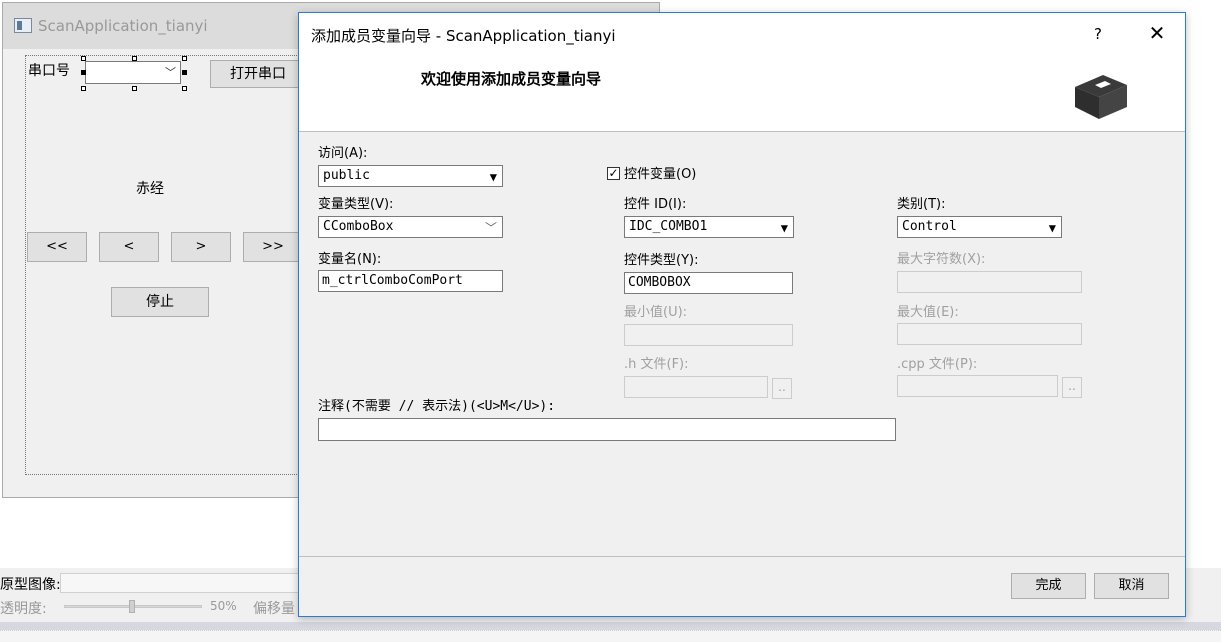  Describe the element at coordinates (133, 72) in the screenshot. I see `port-combobox: ﹀` at that location.